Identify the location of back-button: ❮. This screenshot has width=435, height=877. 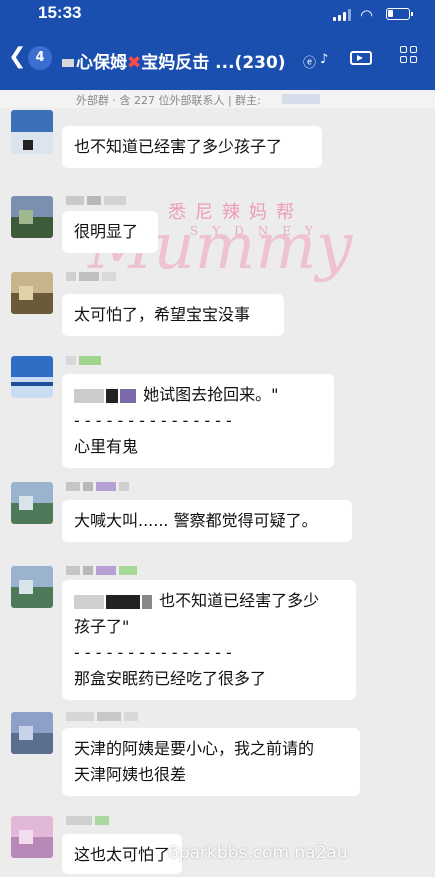
(17, 56).